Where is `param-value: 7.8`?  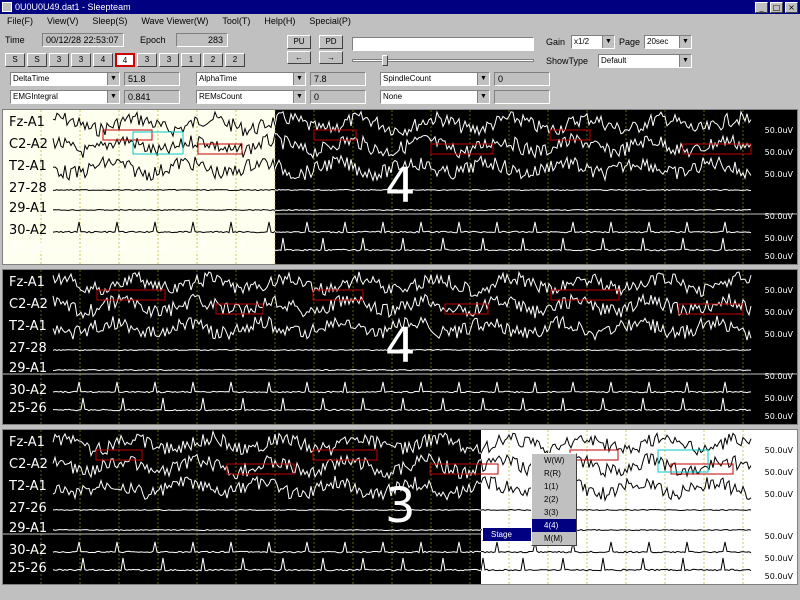 param-value: 7.8 is located at coordinates (338, 79).